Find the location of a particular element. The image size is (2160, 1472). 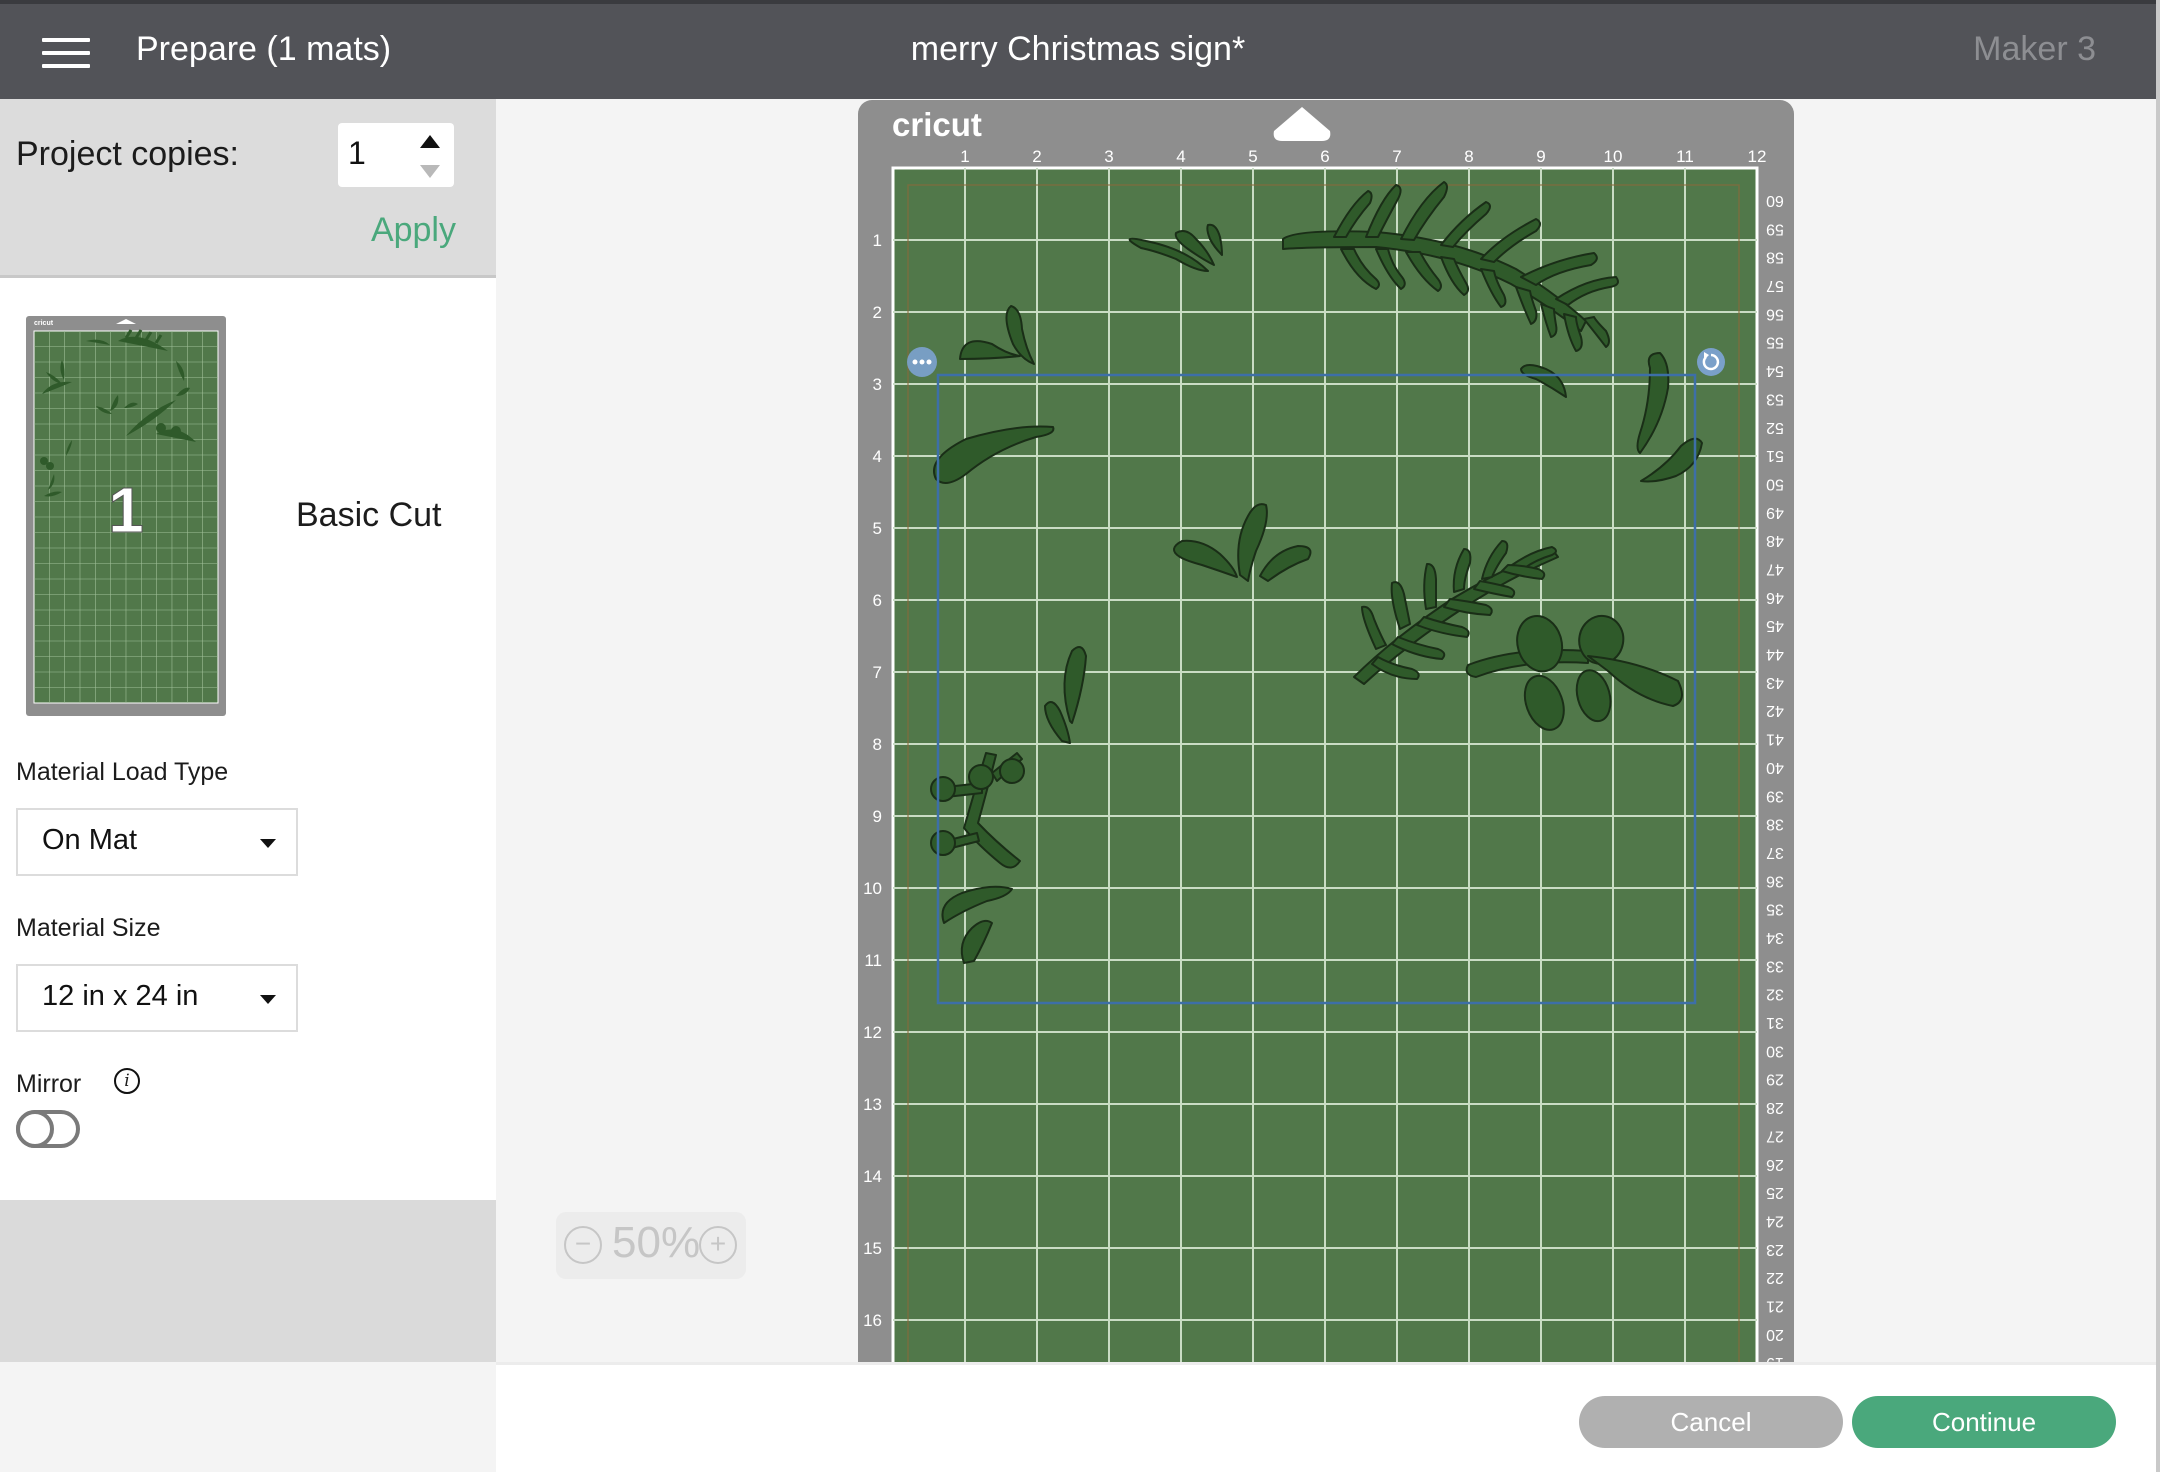

ruler-label-right: 31 is located at coordinates (1775, 1022).